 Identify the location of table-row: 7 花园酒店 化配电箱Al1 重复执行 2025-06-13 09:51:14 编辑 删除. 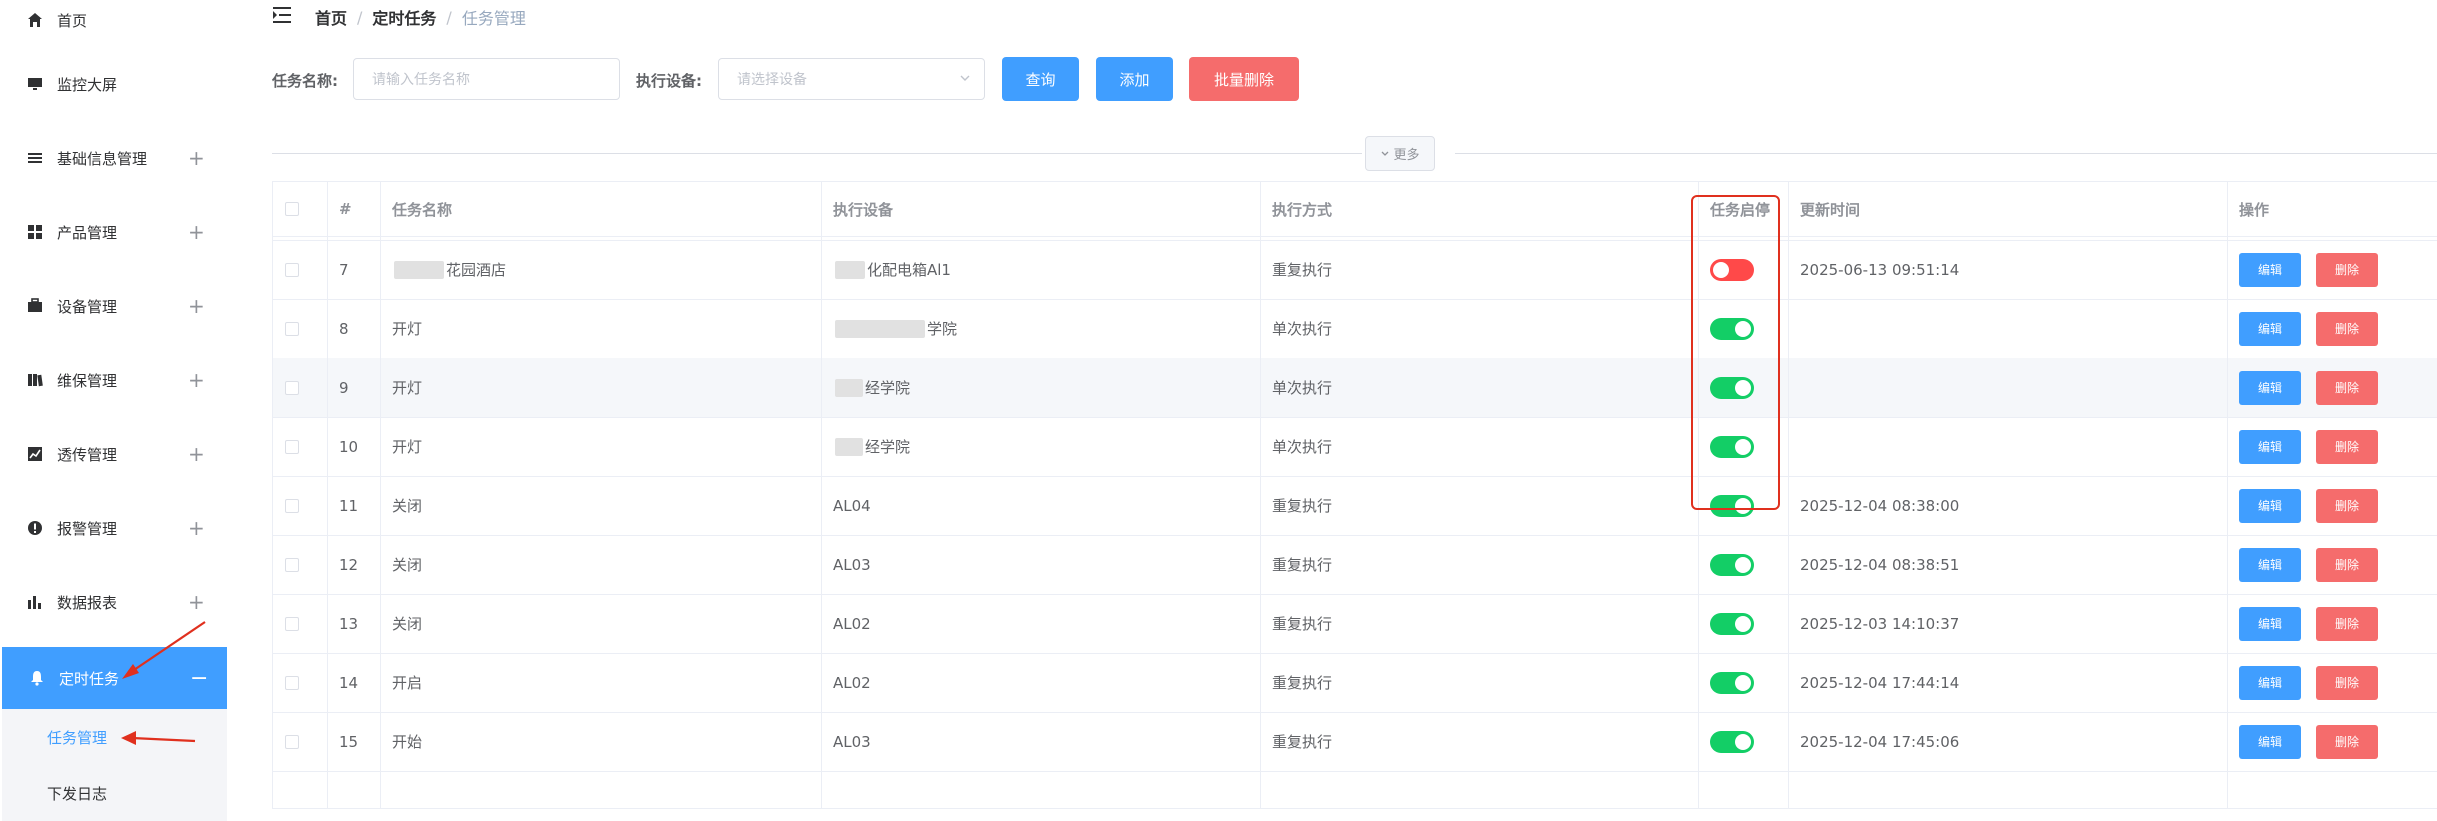
(1355, 270).